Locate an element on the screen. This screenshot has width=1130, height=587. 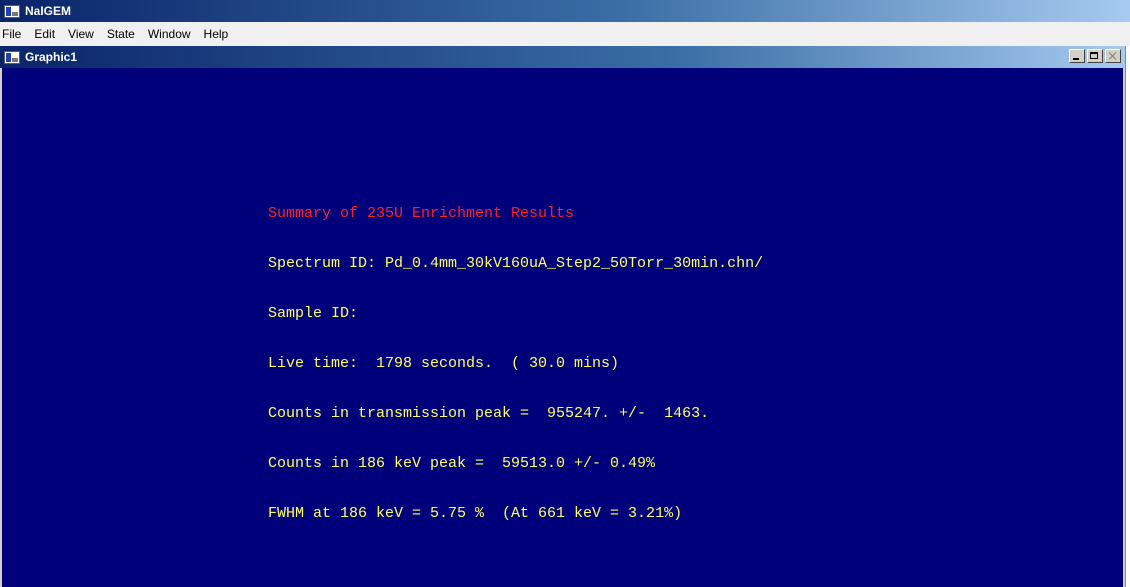
sample-id-line: Sample ID: is located at coordinates (313, 313).